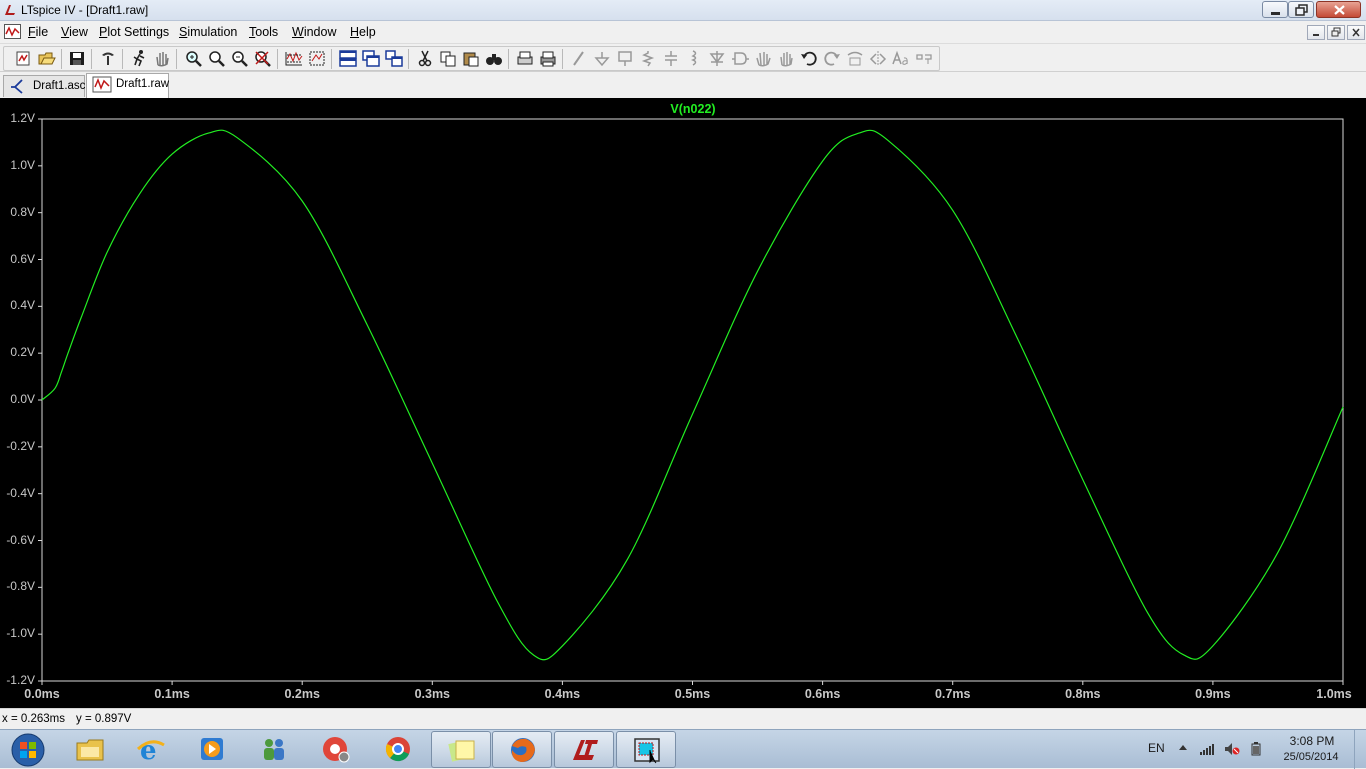 This screenshot has width=1366, height=769. I want to click on label-net-button, so click(625, 58).